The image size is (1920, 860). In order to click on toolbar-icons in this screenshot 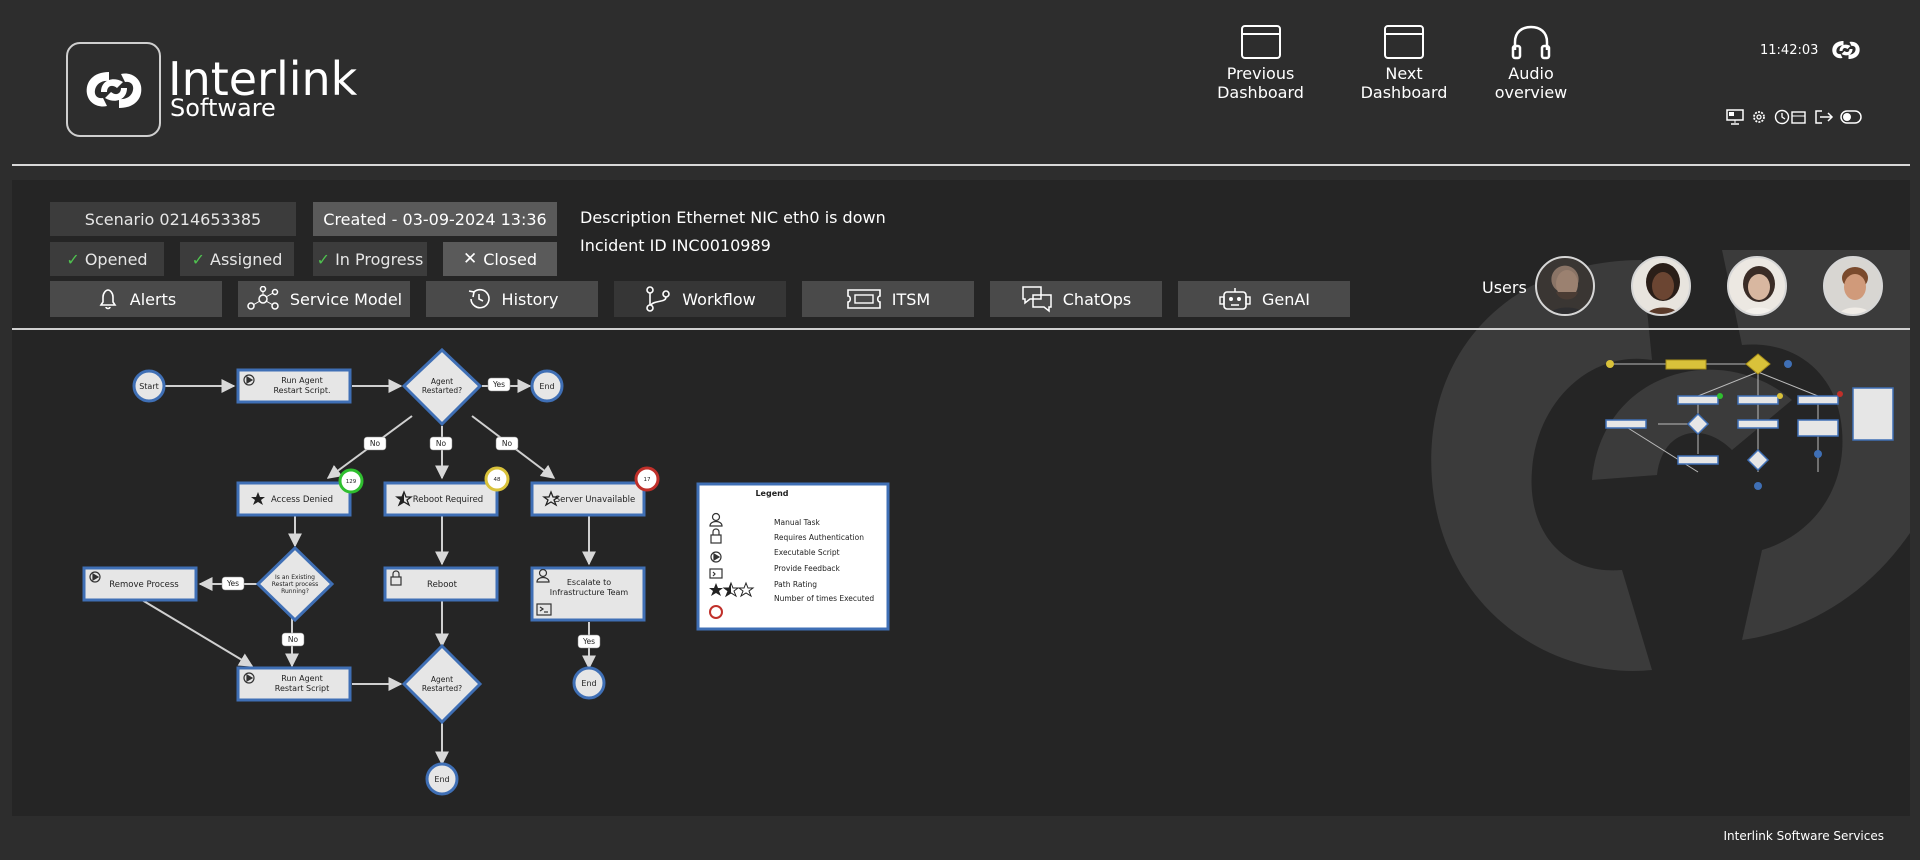, I will do `click(1794, 117)`.